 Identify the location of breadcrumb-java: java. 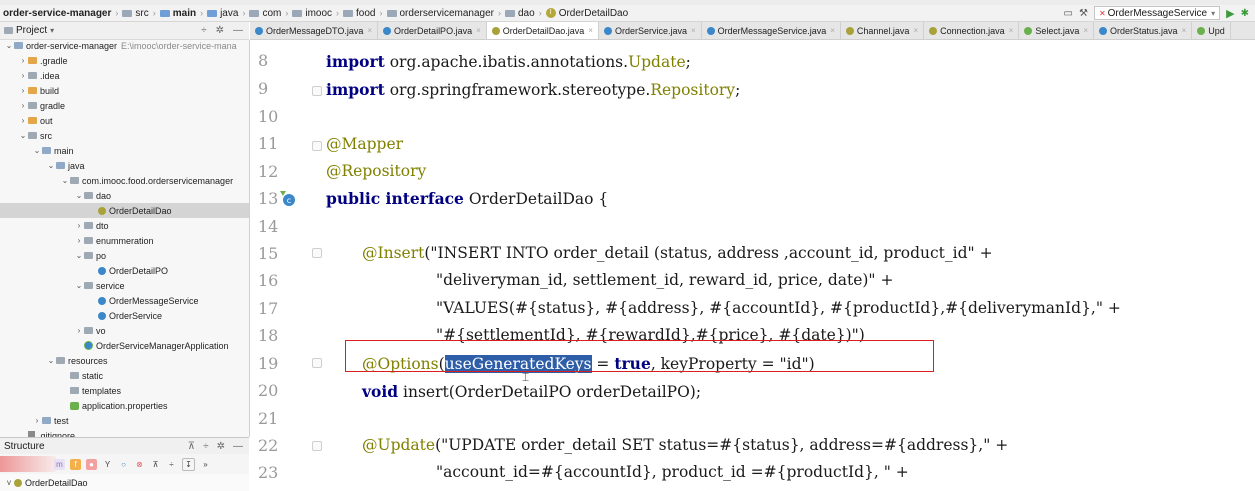
(222, 13).